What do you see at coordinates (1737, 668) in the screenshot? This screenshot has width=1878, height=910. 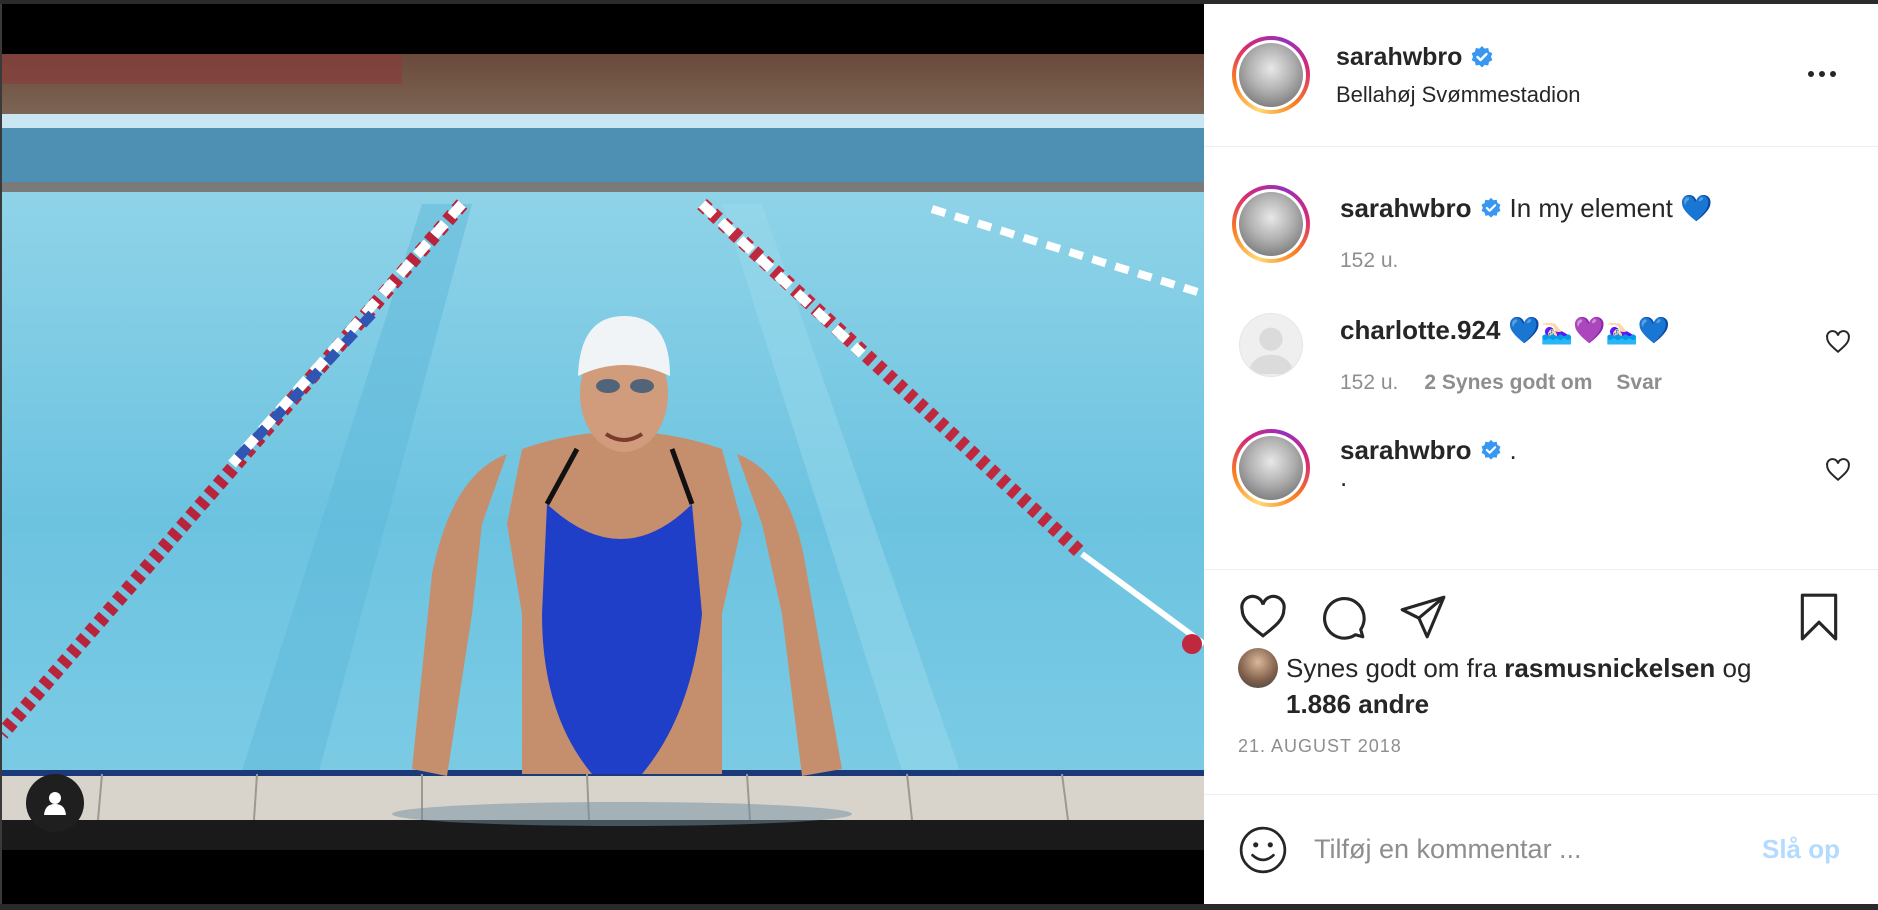 I see `likes-connector: og` at bounding box center [1737, 668].